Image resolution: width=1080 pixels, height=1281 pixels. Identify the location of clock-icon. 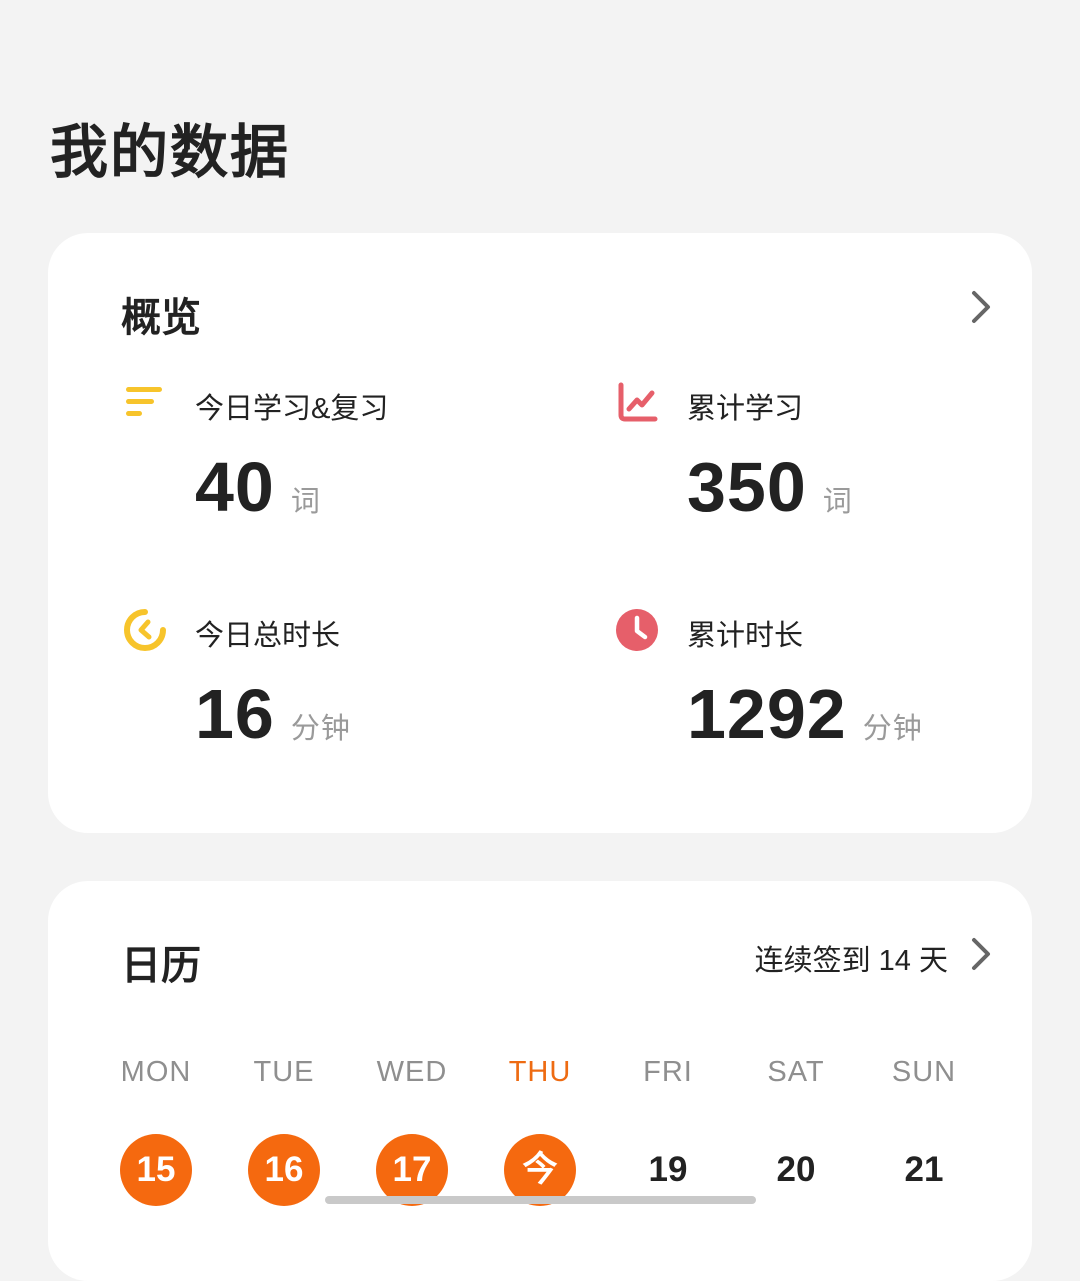
(637, 630).